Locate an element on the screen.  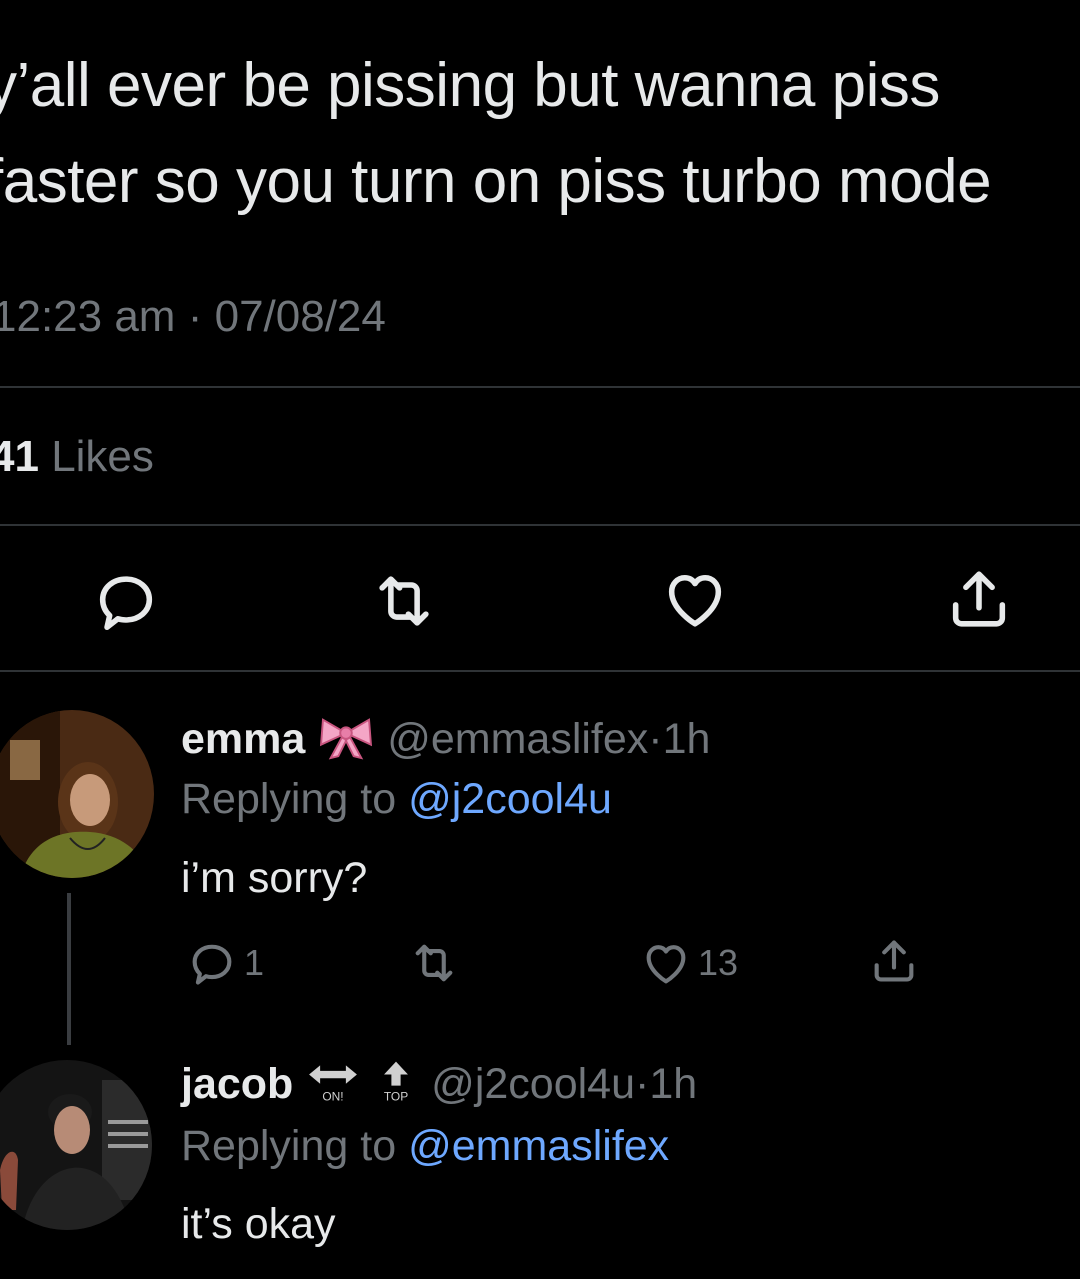
user-handle: @emmaslifex is located at coordinates (517, 739).